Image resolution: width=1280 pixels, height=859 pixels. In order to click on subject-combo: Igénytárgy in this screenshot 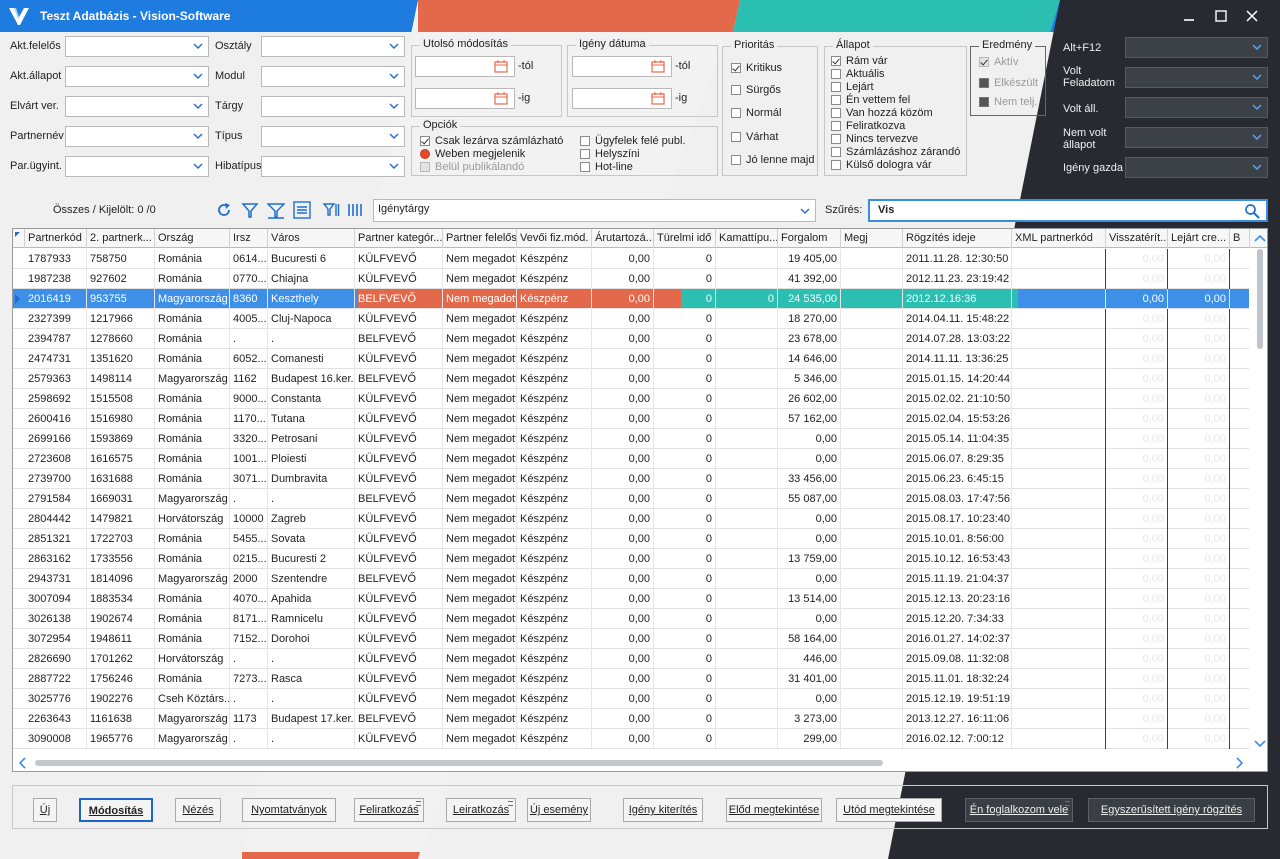, I will do `click(594, 210)`.